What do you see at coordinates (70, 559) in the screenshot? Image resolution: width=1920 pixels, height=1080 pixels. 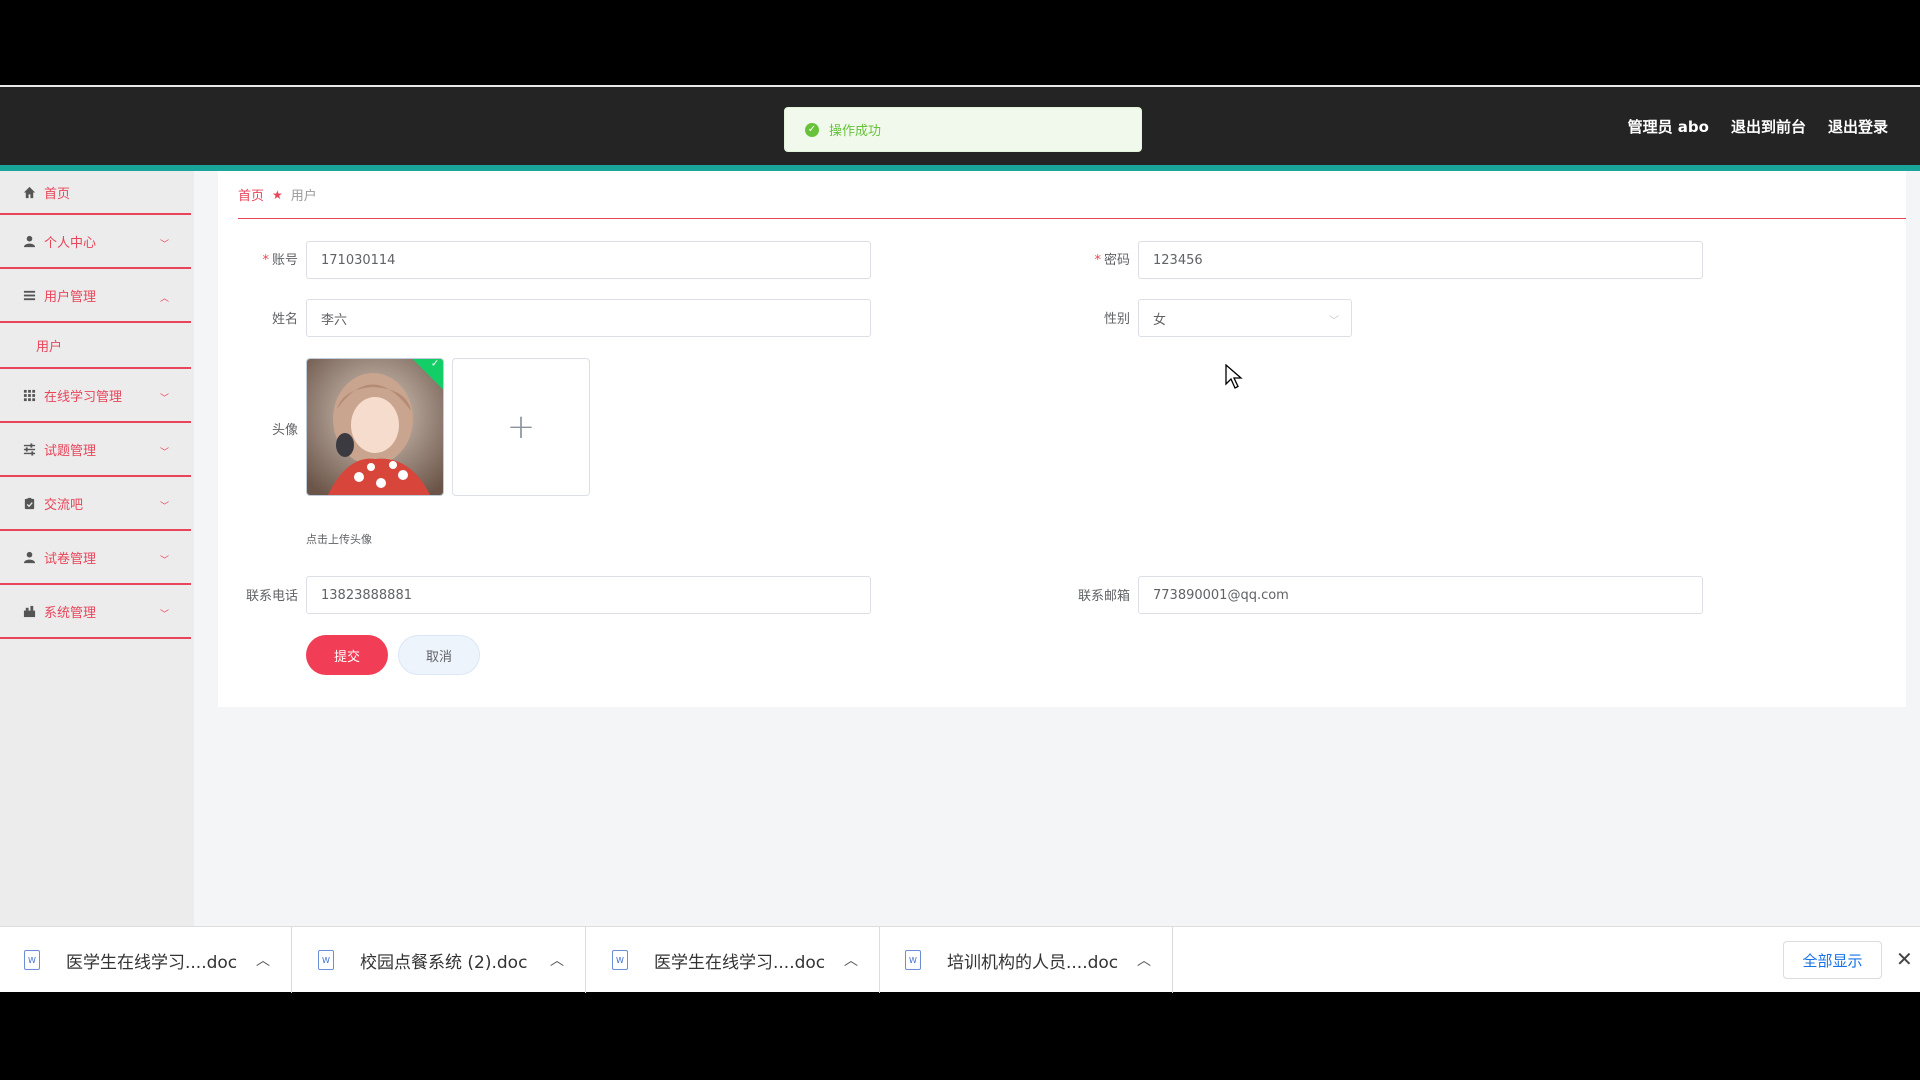 I see `sidebar-item-label: 试卷管理` at bounding box center [70, 559].